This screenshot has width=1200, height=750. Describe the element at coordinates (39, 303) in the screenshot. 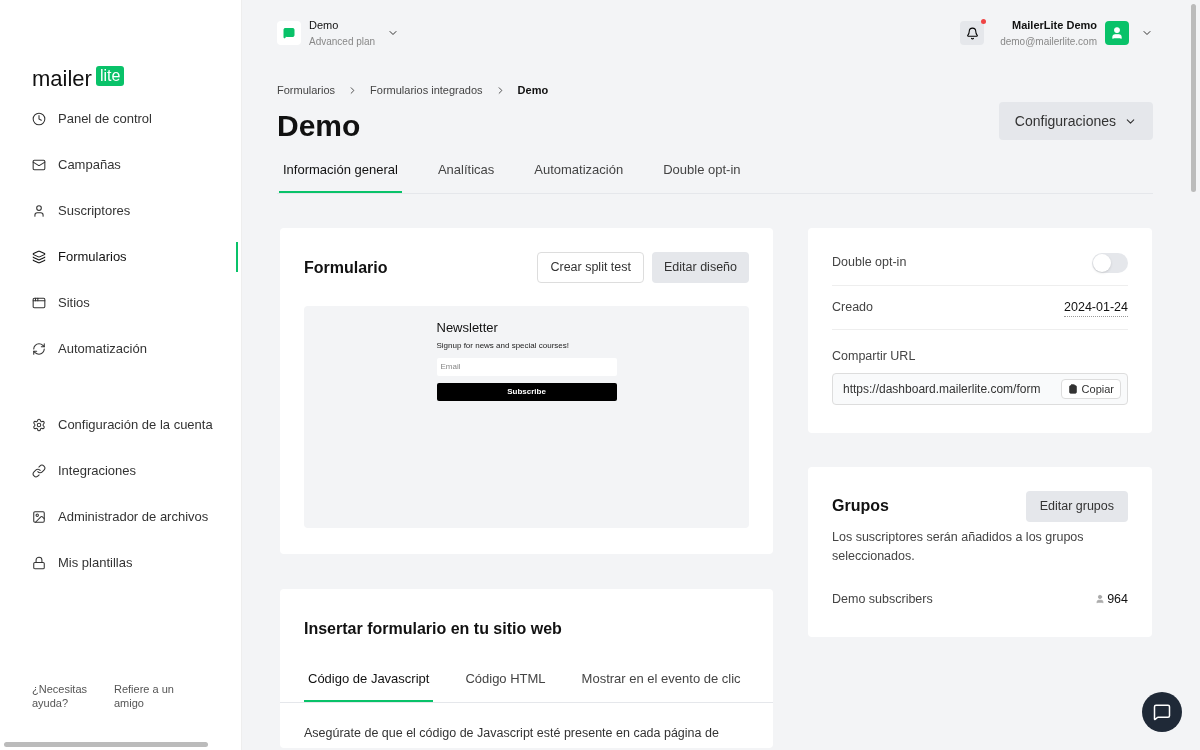

I see `browser-icon` at that location.